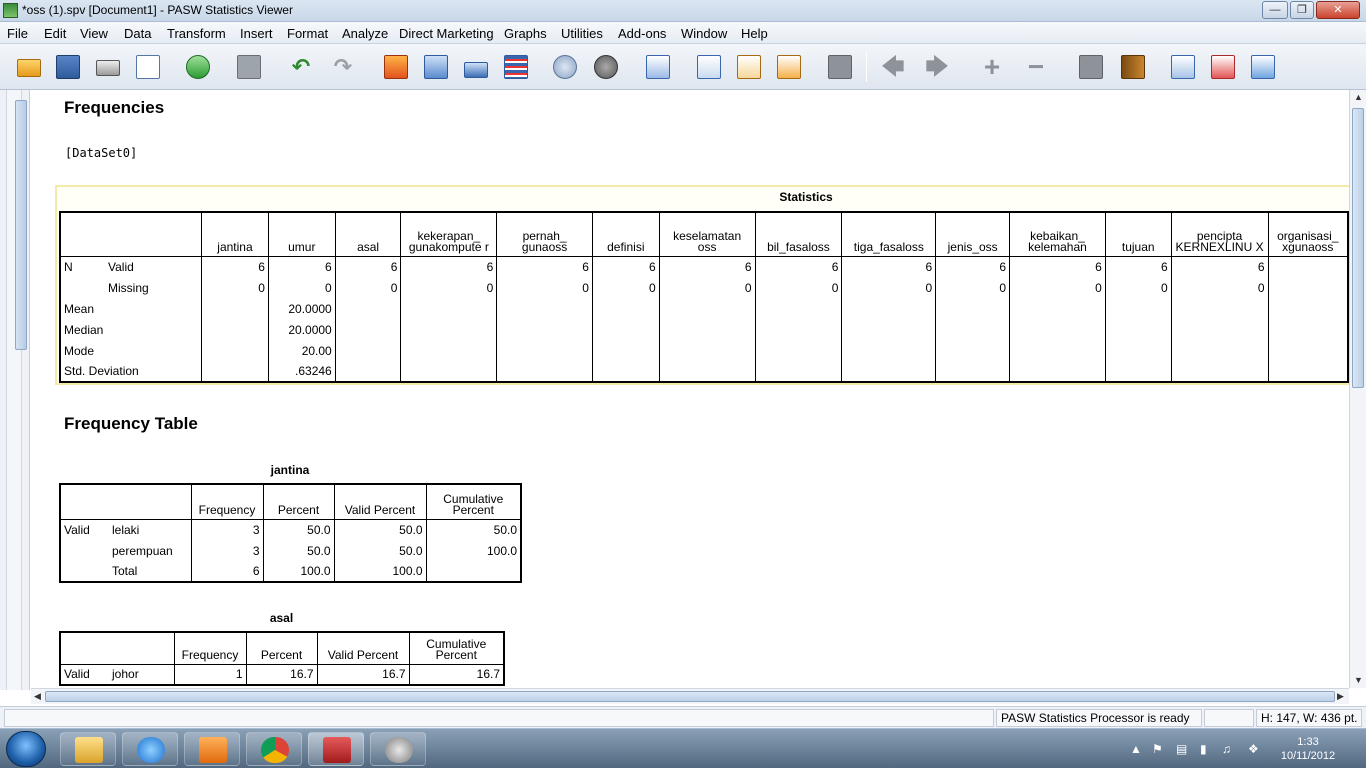 This screenshot has width=1366, height=768. What do you see at coordinates (101, 371) in the screenshot?
I see `row-label-primary: Std. Deviation` at bounding box center [101, 371].